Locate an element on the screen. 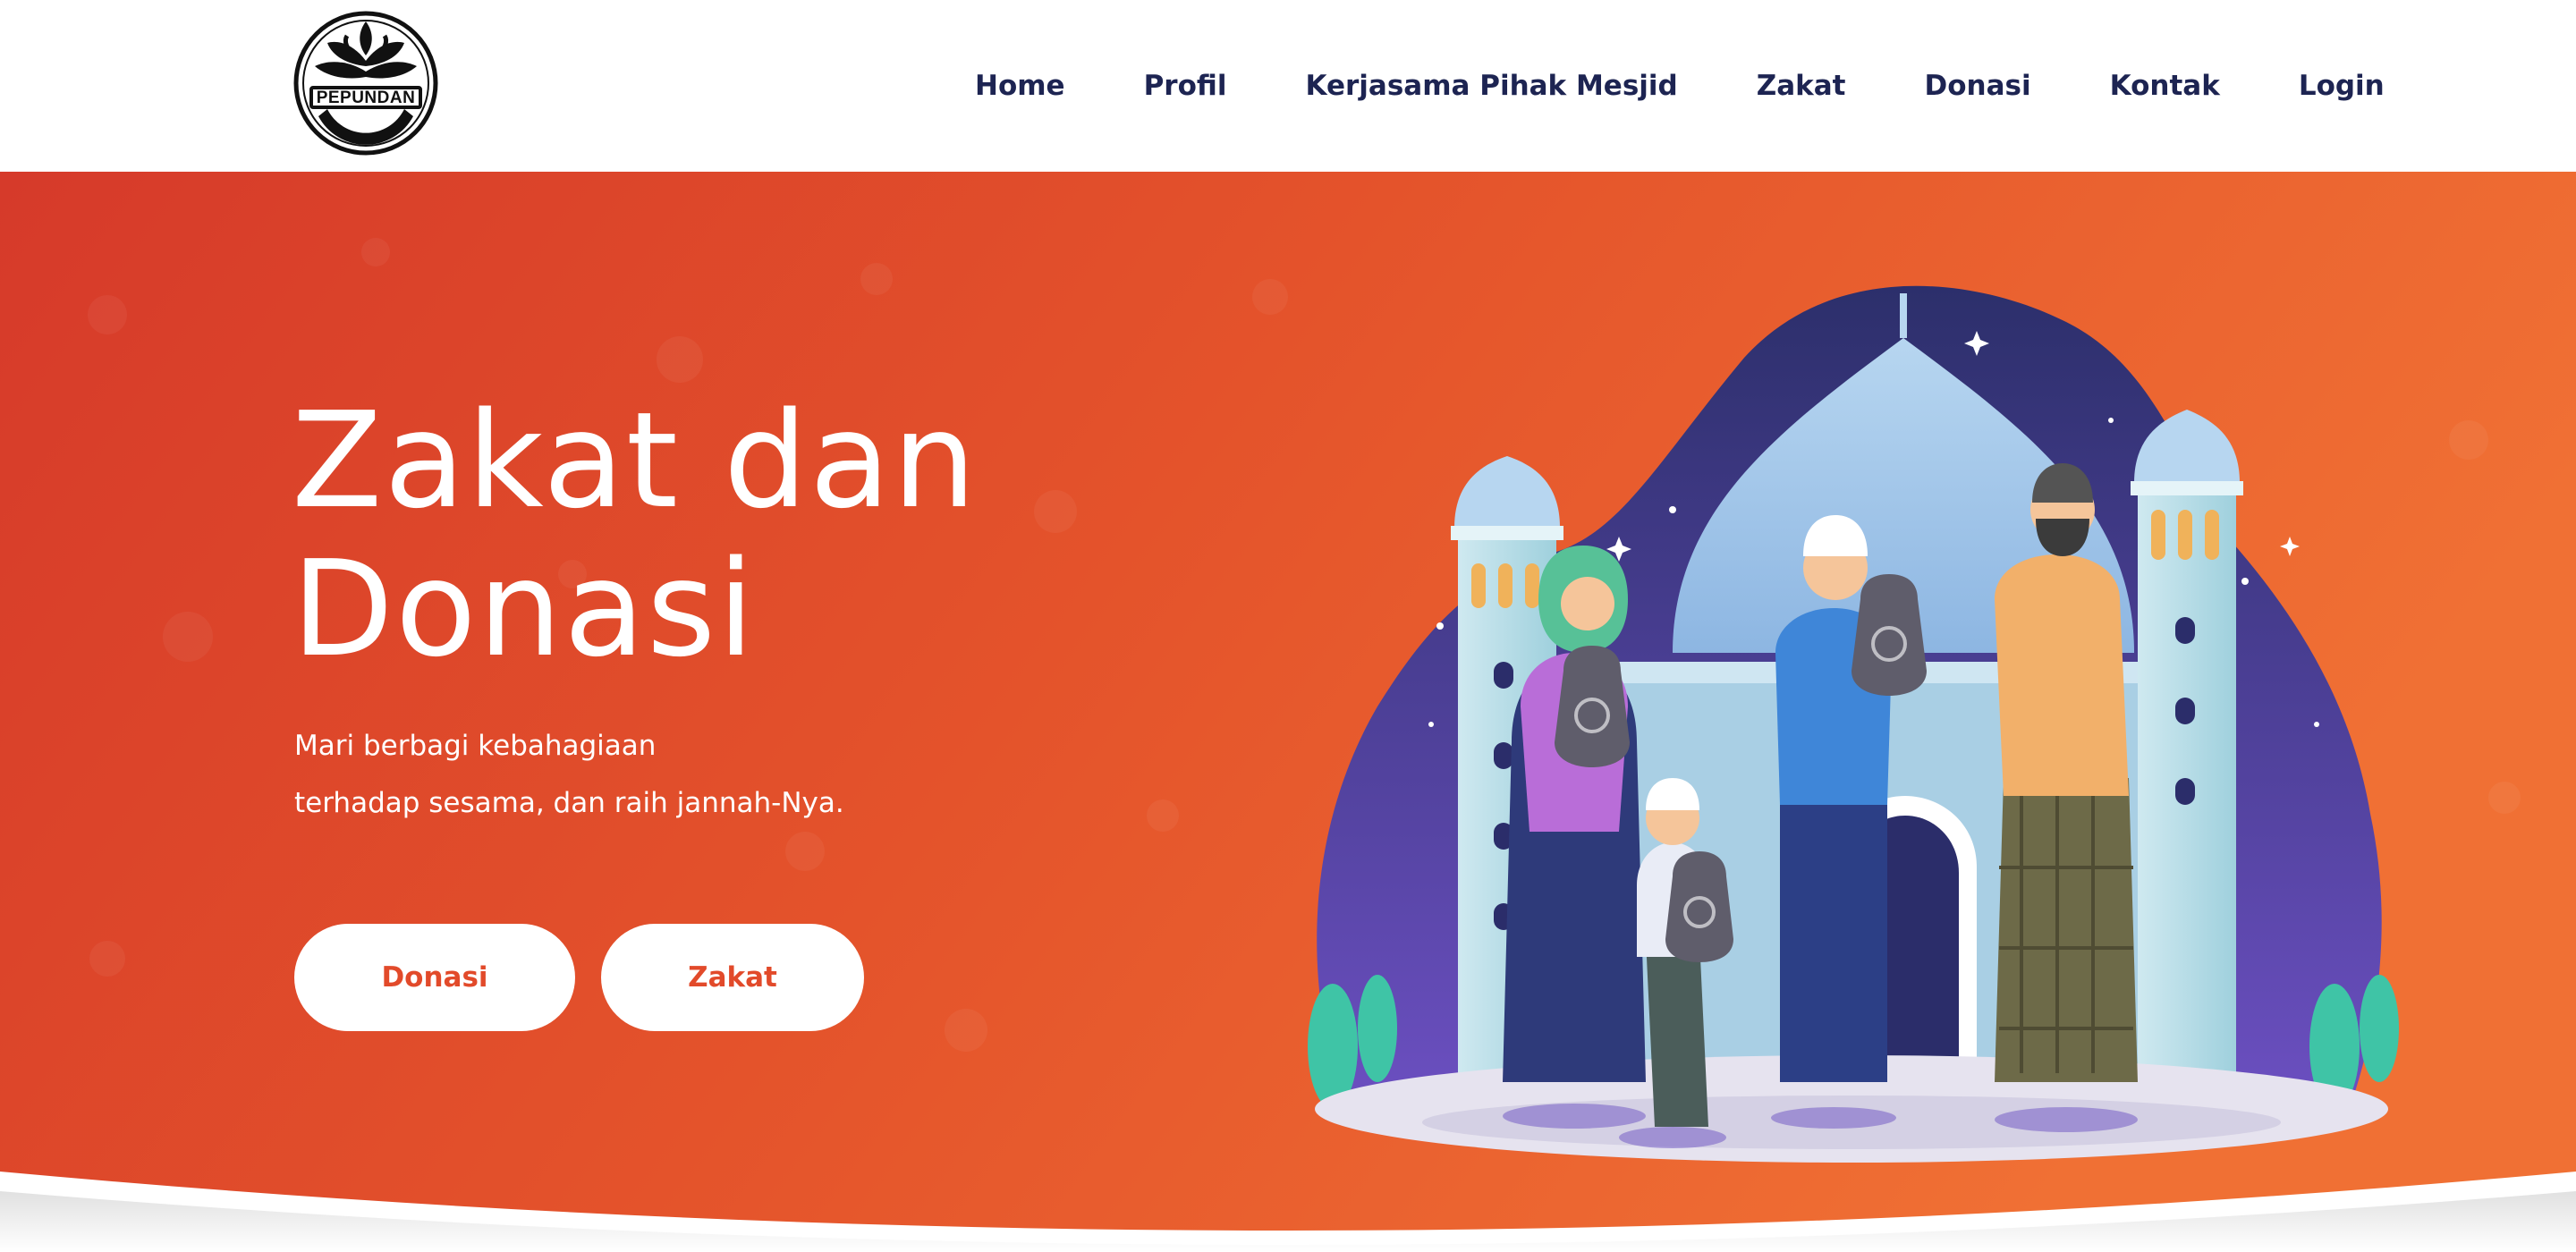 The height and width of the screenshot is (1252, 2576). donasi-button: Donasi is located at coordinates (434, 978).